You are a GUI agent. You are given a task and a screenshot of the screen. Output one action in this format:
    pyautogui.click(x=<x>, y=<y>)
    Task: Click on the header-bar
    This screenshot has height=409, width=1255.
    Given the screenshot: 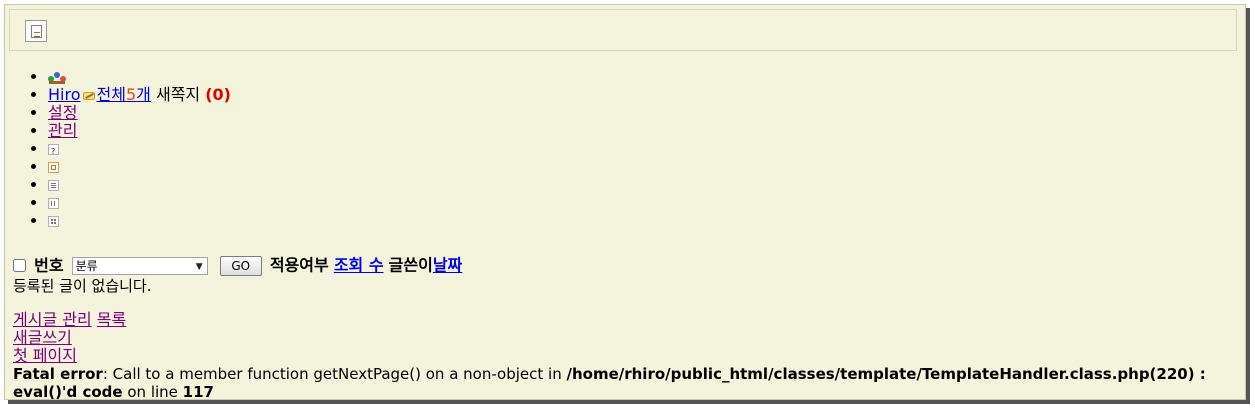 What is the action you would take?
    pyautogui.click(x=623, y=30)
    